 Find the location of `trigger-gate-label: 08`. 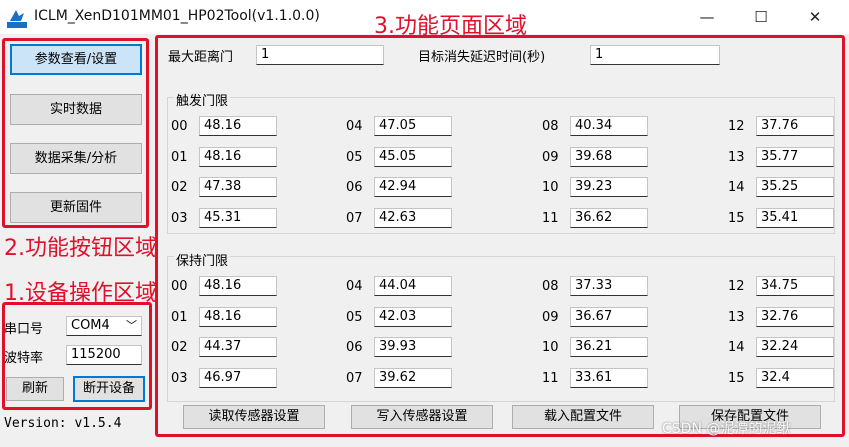

trigger-gate-label: 08 is located at coordinates (550, 126).